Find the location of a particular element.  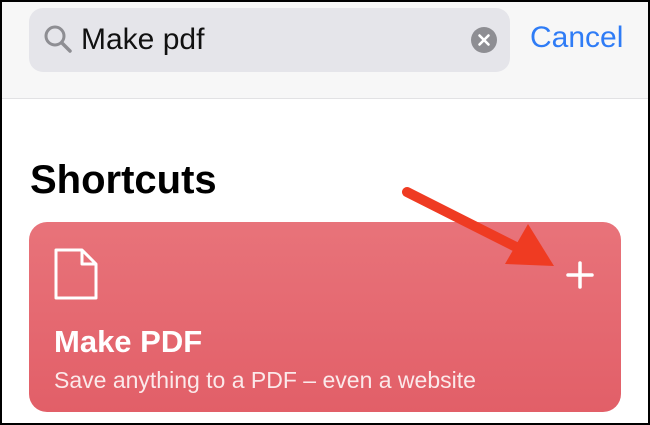

clear-icon is located at coordinates (484, 40).